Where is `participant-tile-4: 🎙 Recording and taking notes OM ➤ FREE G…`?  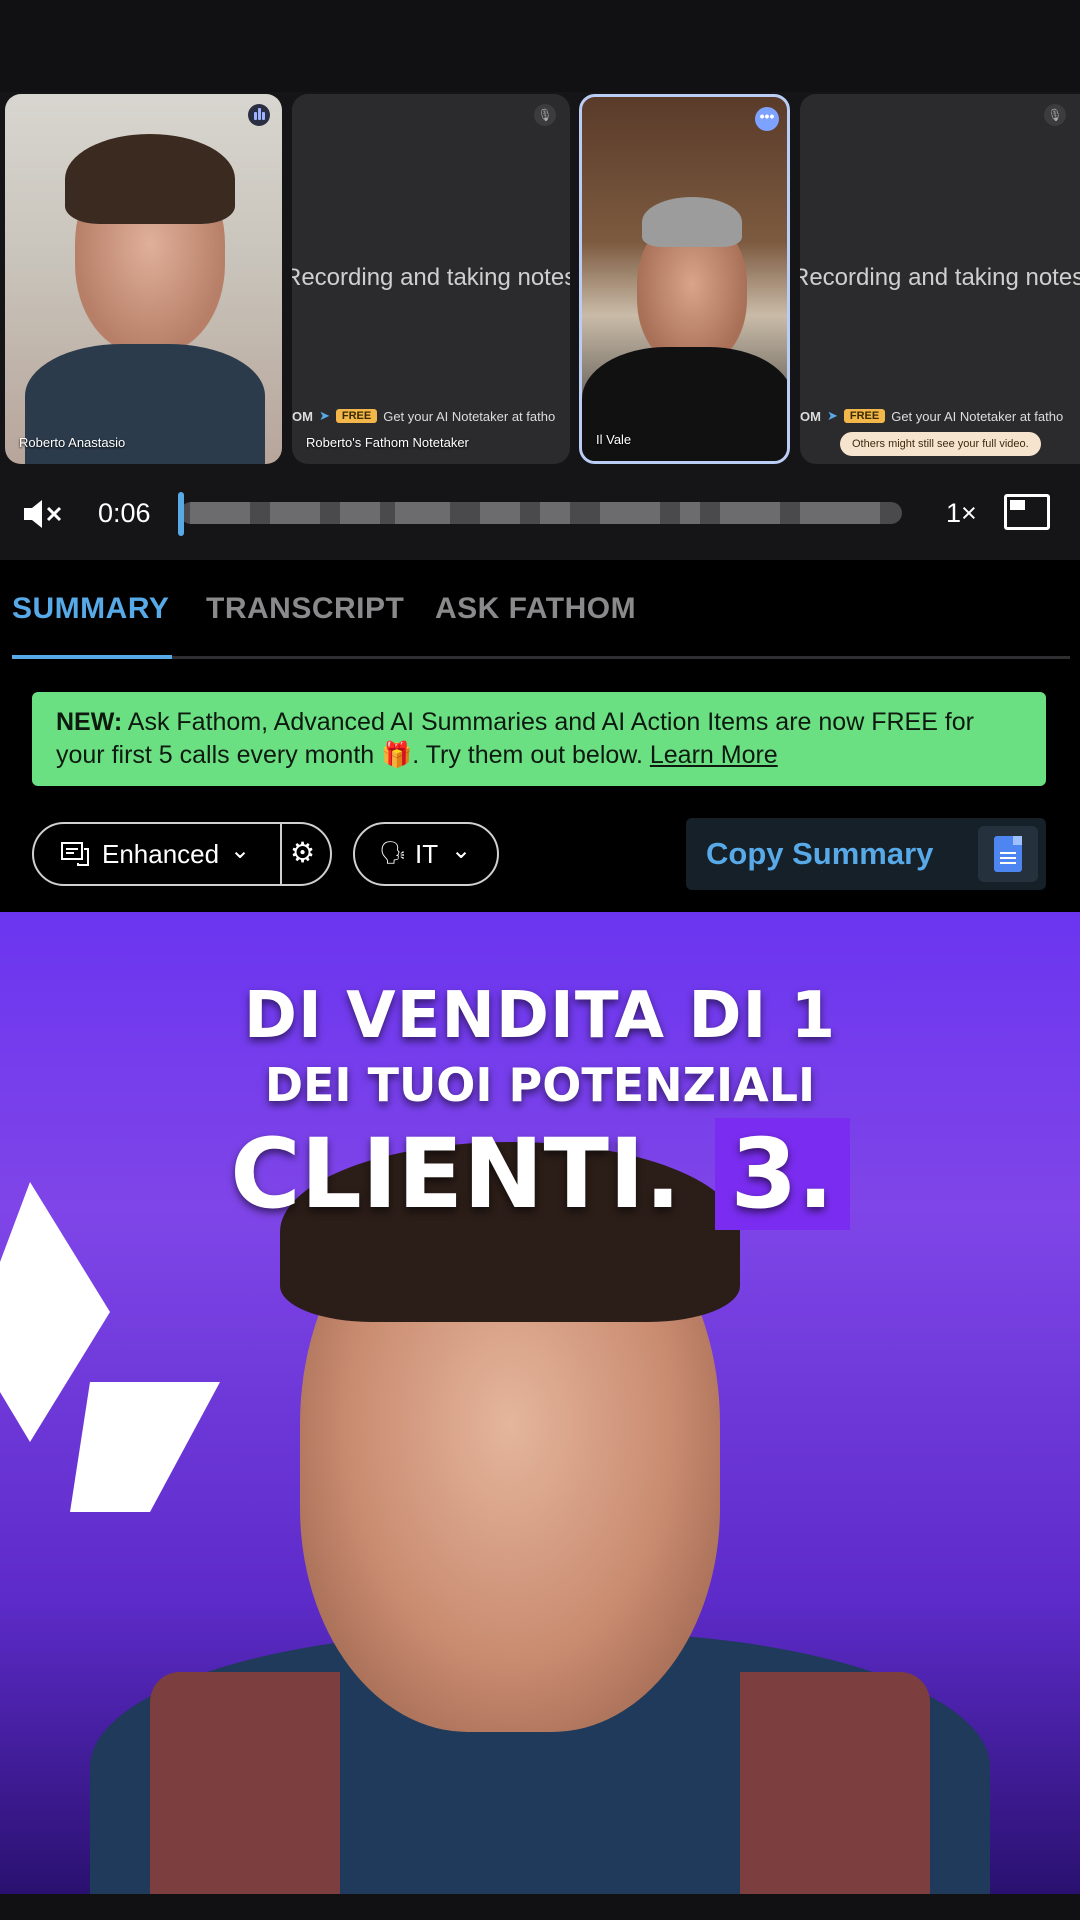 participant-tile-4: 🎙 Recording and taking notes OM ➤ FREE G… is located at coordinates (940, 279).